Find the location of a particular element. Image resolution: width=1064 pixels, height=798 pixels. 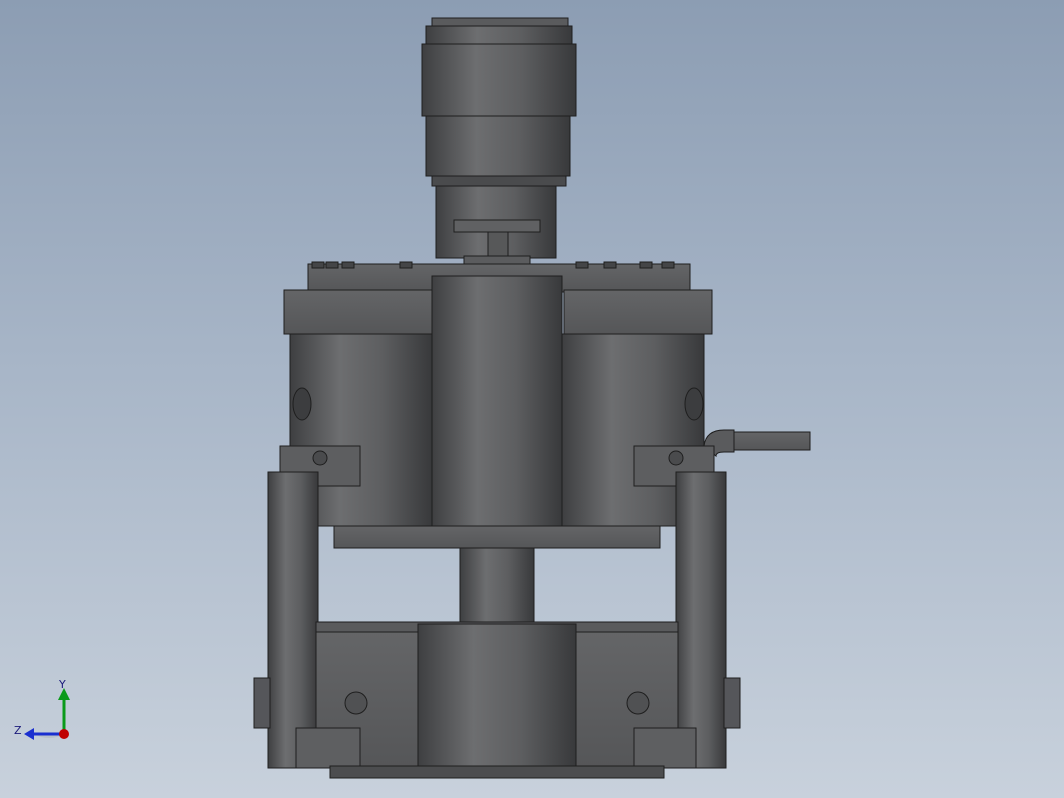

motor-top-ring is located at coordinates (499, 36).